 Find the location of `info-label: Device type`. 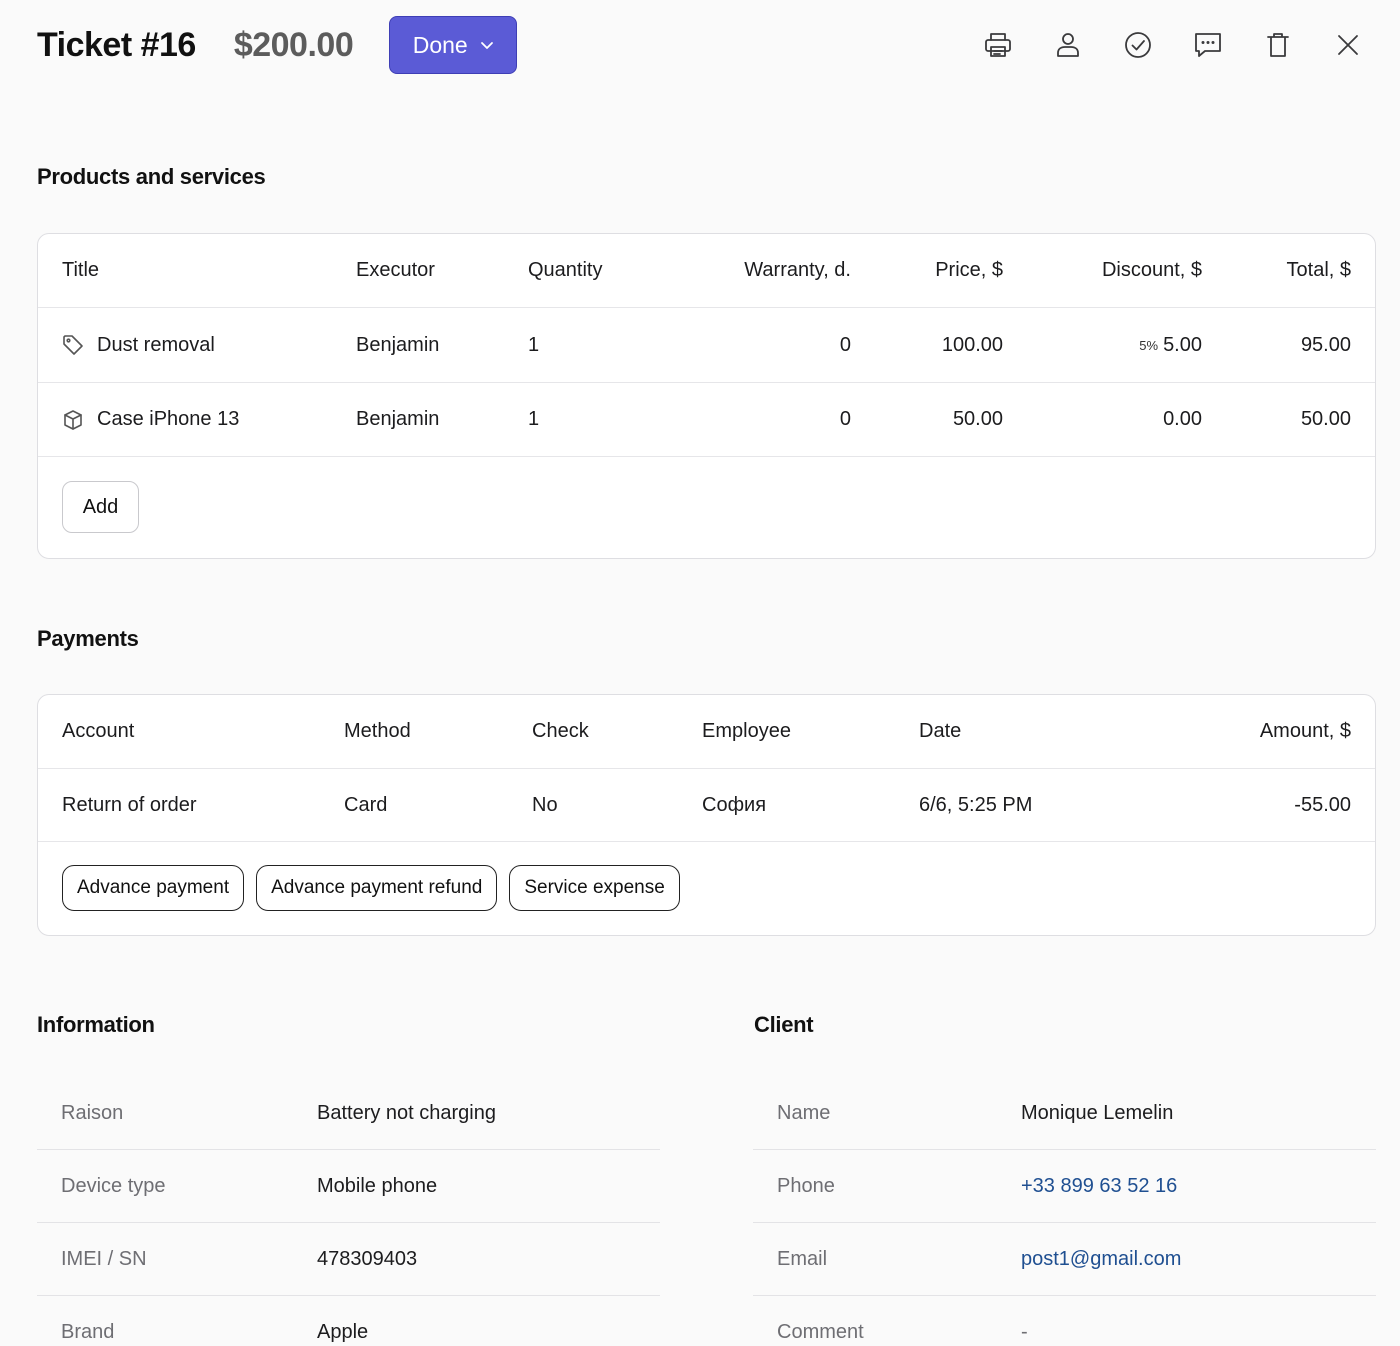

info-label: Device type is located at coordinates (113, 1185).